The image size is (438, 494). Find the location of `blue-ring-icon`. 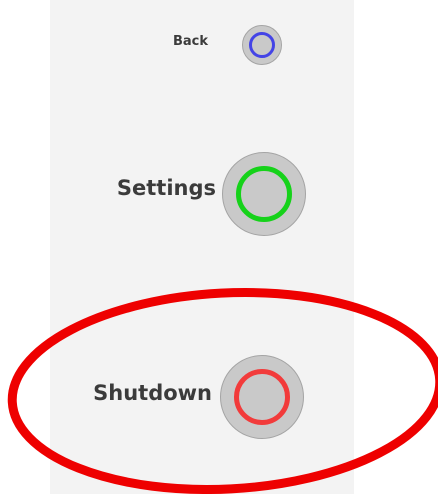

blue-ring-icon is located at coordinates (262, 45).